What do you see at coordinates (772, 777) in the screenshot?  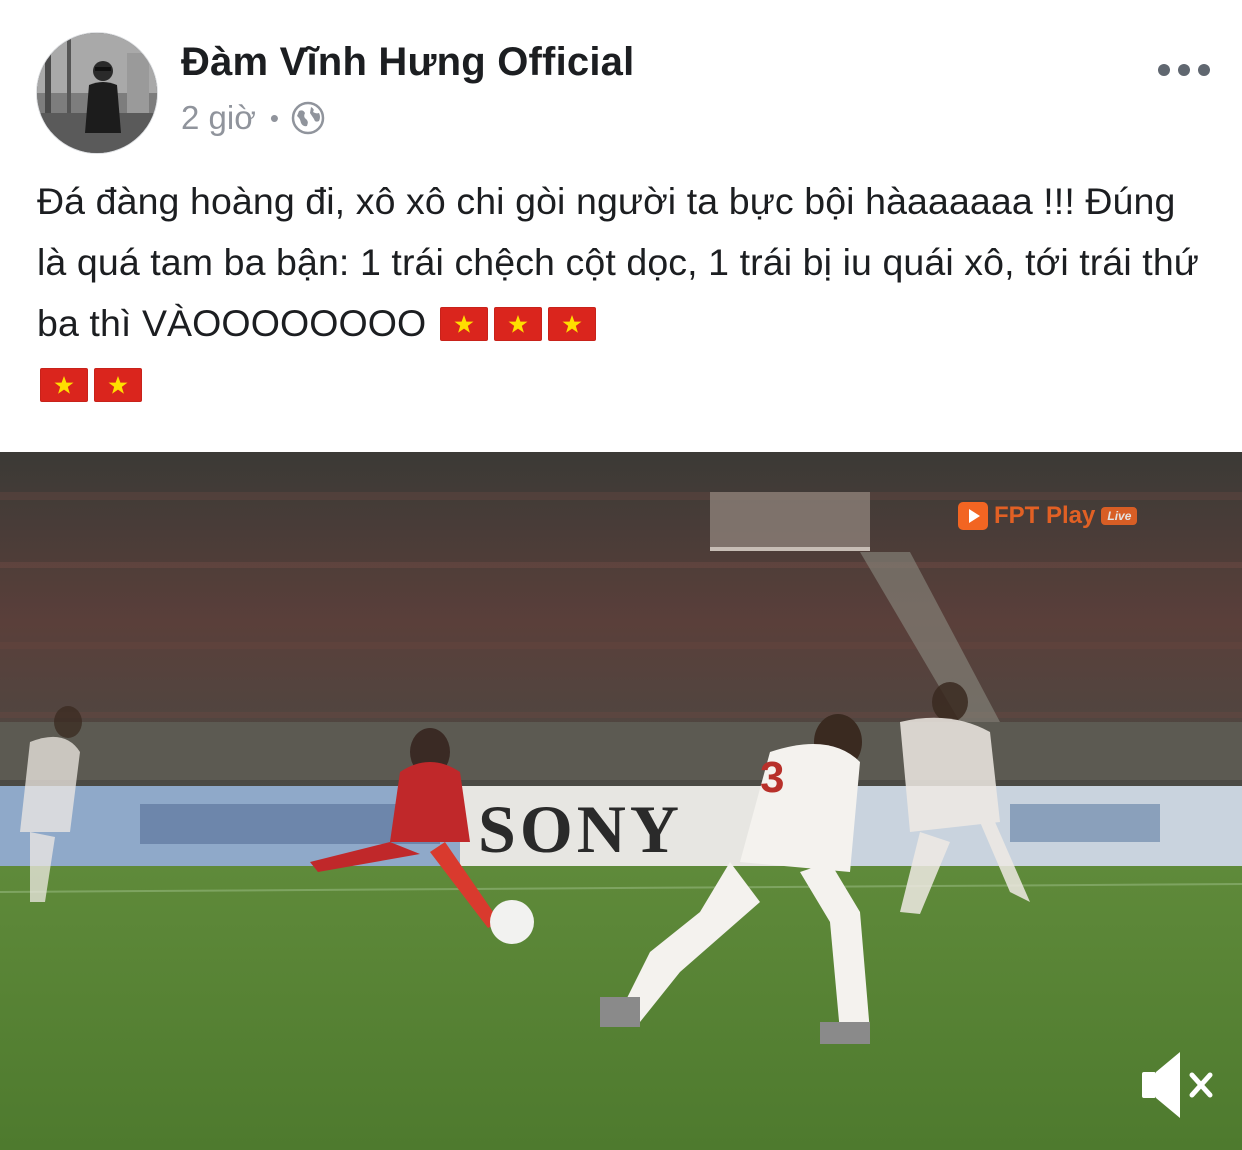 I see `svg-text: 3` at bounding box center [772, 777].